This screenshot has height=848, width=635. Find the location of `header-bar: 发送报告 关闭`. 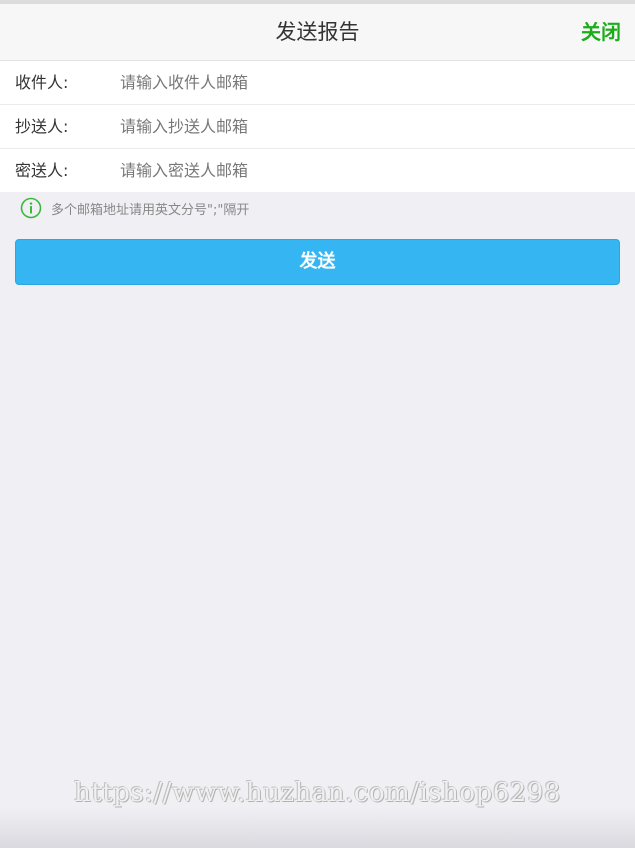

header-bar: 发送报告 关闭 is located at coordinates (317, 32).